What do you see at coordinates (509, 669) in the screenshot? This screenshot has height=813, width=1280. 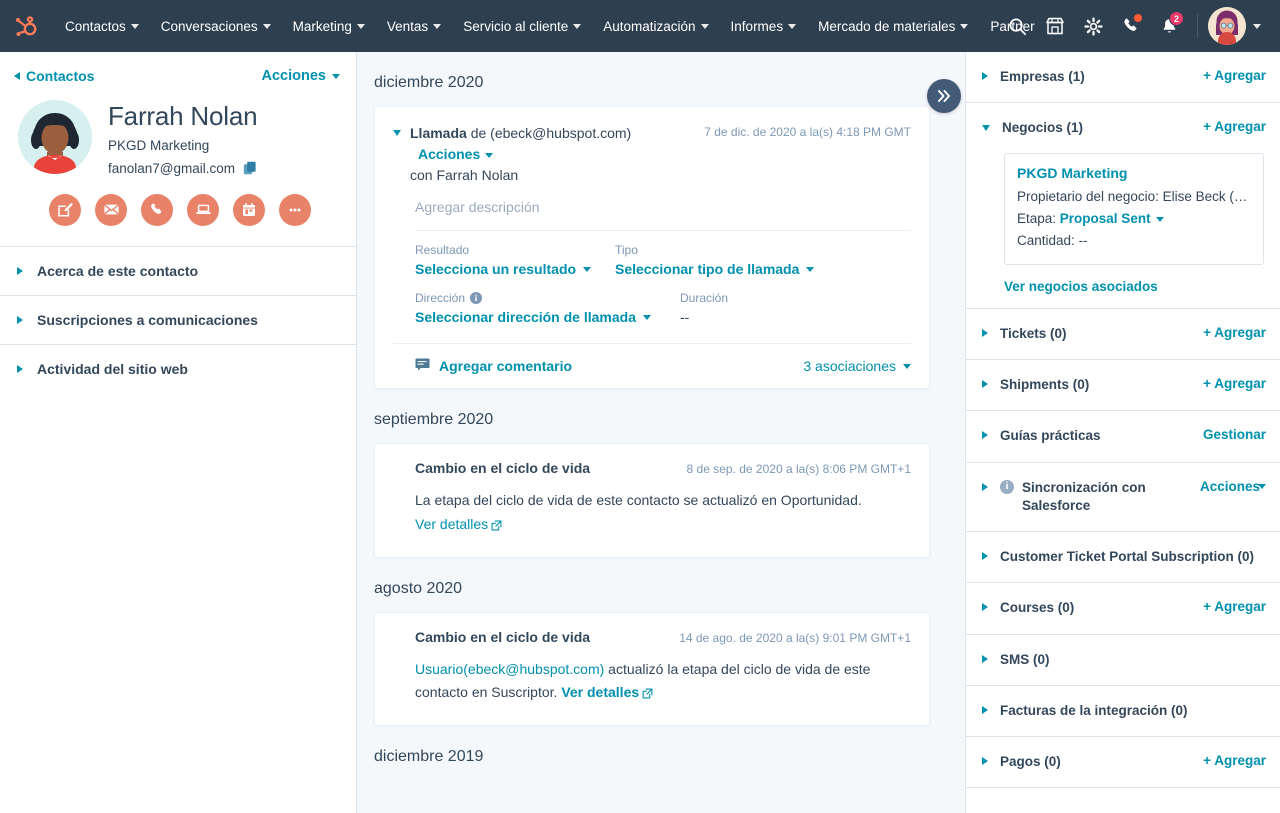 I see `user-link: Usuario(ebeck@hubspot.com)` at bounding box center [509, 669].